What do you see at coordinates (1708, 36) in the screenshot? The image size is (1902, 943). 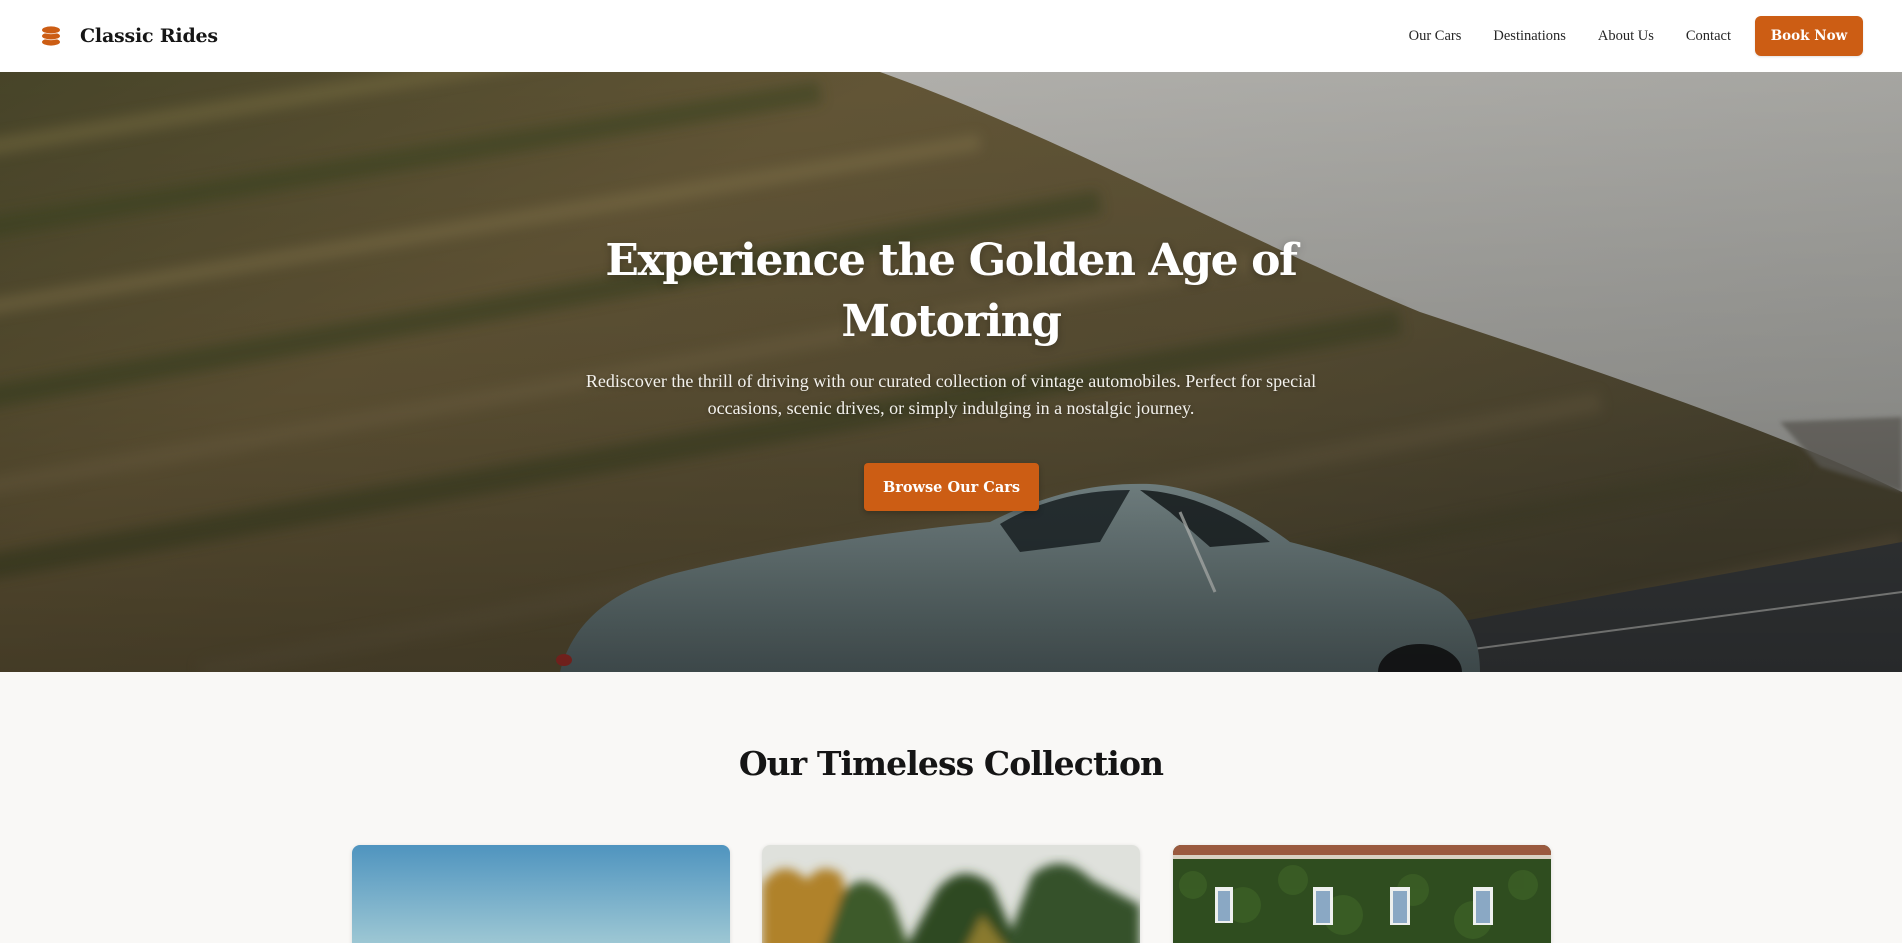 I see `nav-link-contact: Contact` at bounding box center [1708, 36].